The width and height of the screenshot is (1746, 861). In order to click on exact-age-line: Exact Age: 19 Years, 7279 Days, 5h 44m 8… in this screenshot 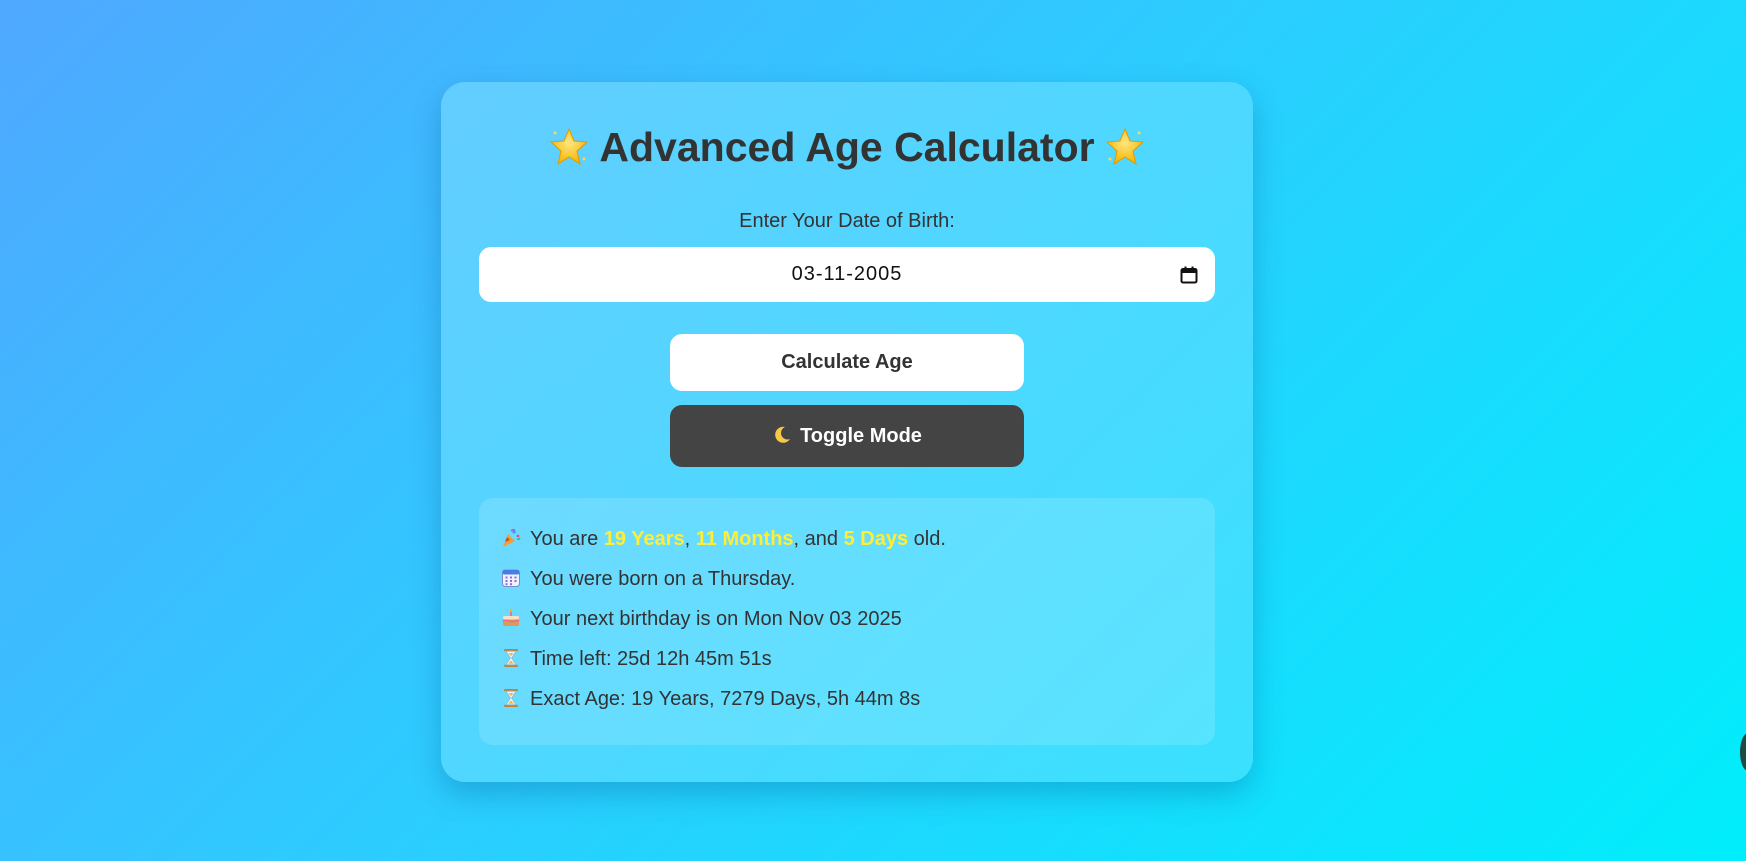, I will do `click(710, 699)`.